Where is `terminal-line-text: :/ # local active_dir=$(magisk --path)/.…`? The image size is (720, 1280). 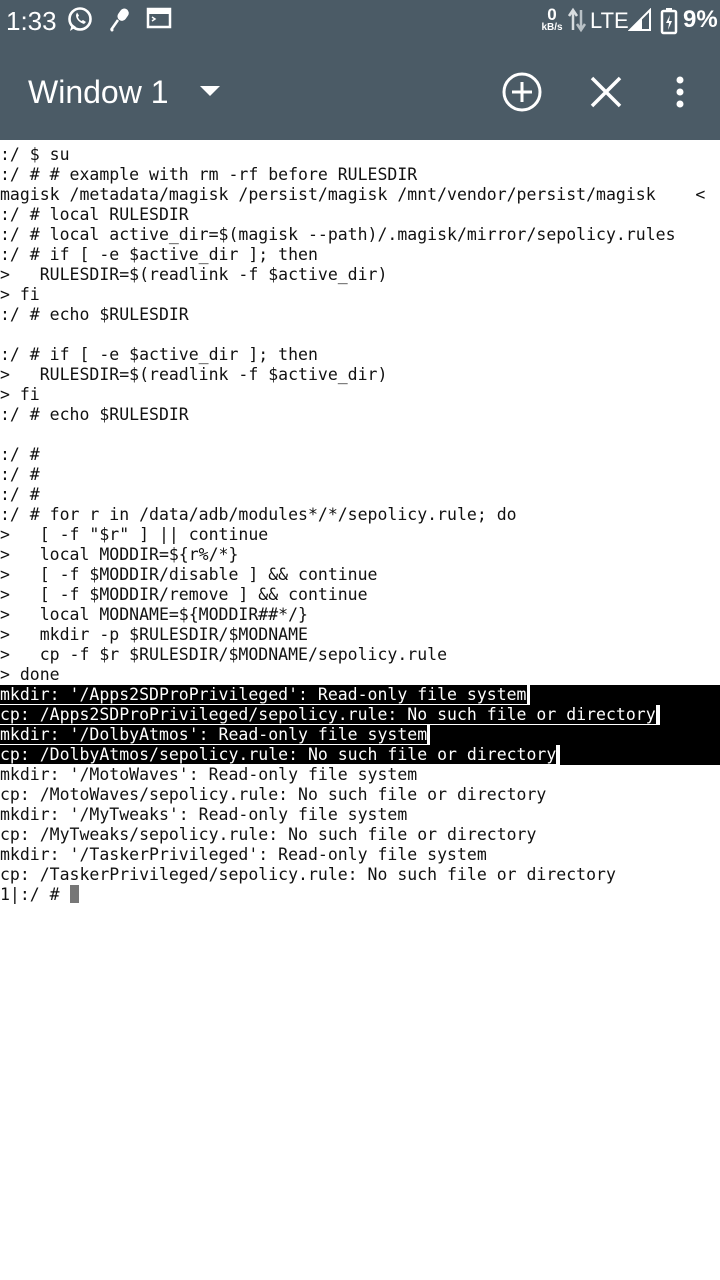
terminal-line-text: :/ # local active_dir=$(magisk --path)/.… is located at coordinates (338, 234).